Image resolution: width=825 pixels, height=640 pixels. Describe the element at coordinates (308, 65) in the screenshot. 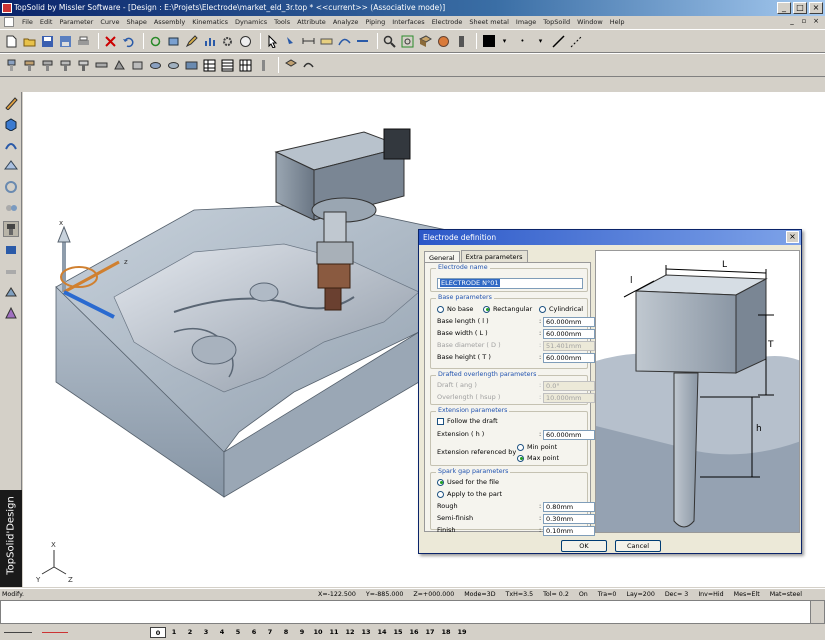

I see `electrode-export-icon` at that location.